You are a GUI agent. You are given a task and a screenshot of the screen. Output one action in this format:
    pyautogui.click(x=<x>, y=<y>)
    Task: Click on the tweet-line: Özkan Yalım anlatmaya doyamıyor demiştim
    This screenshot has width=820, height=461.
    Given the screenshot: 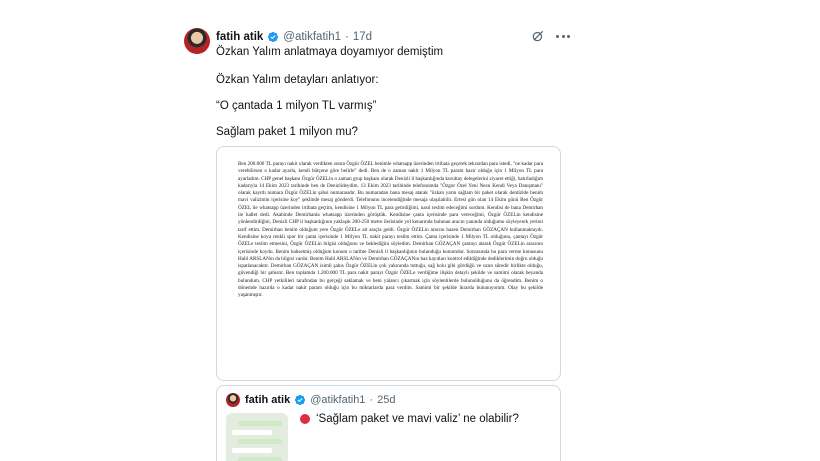 What is the action you would take?
    pyautogui.click(x=330, y=52)
    